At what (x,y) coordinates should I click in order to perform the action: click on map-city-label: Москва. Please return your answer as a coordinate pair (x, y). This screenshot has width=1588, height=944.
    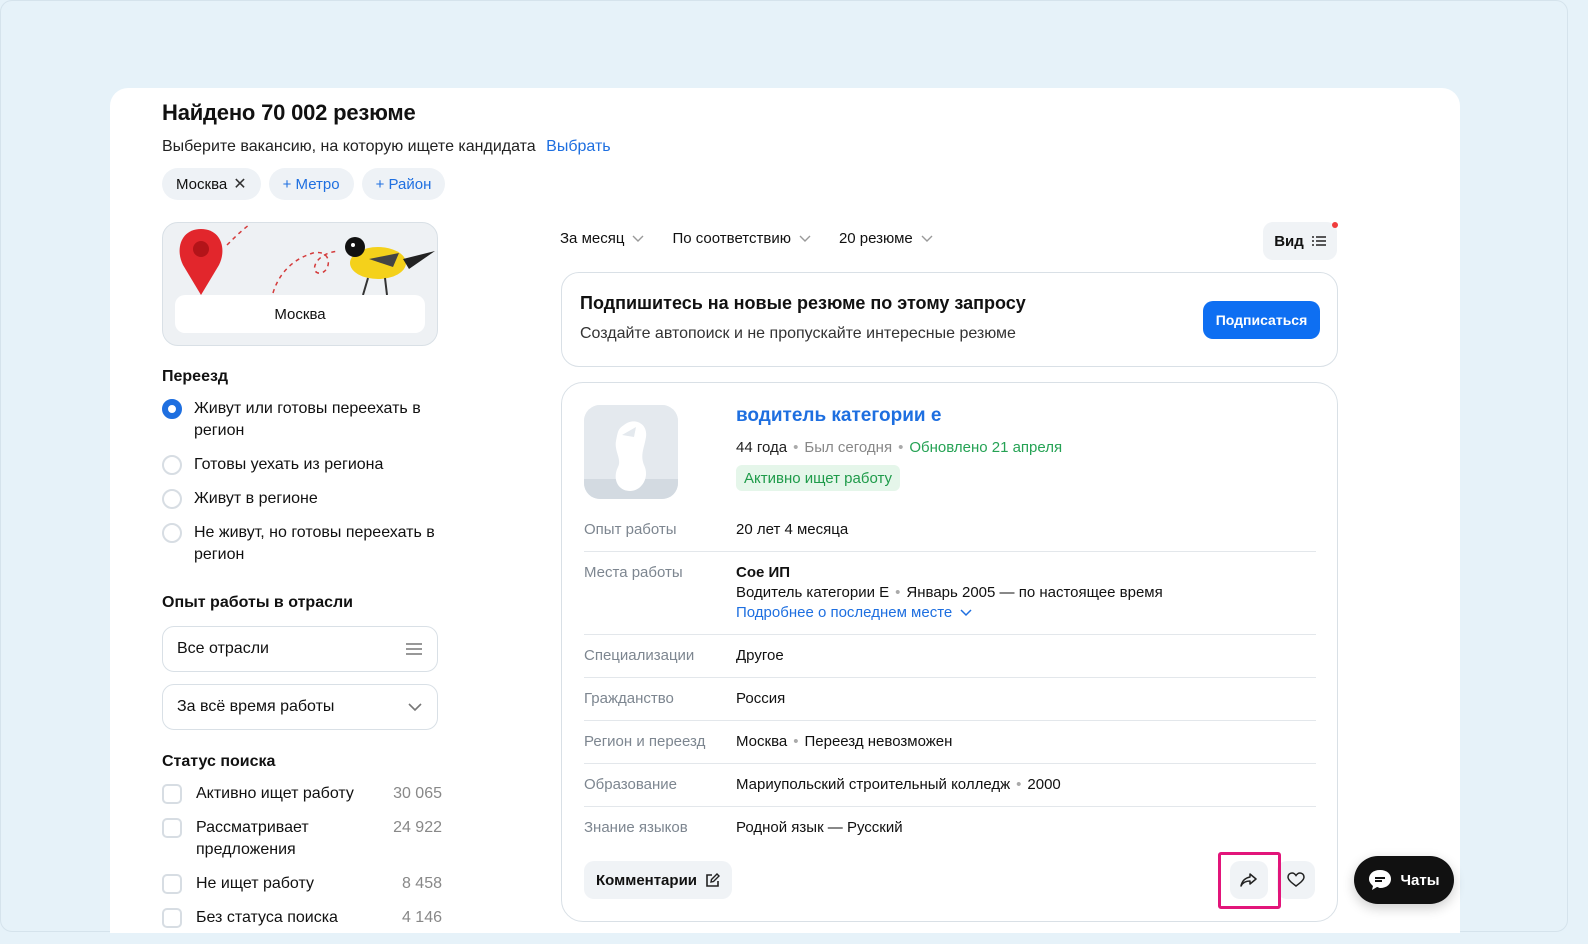
    Looking at the image, I should click on (300, 314).